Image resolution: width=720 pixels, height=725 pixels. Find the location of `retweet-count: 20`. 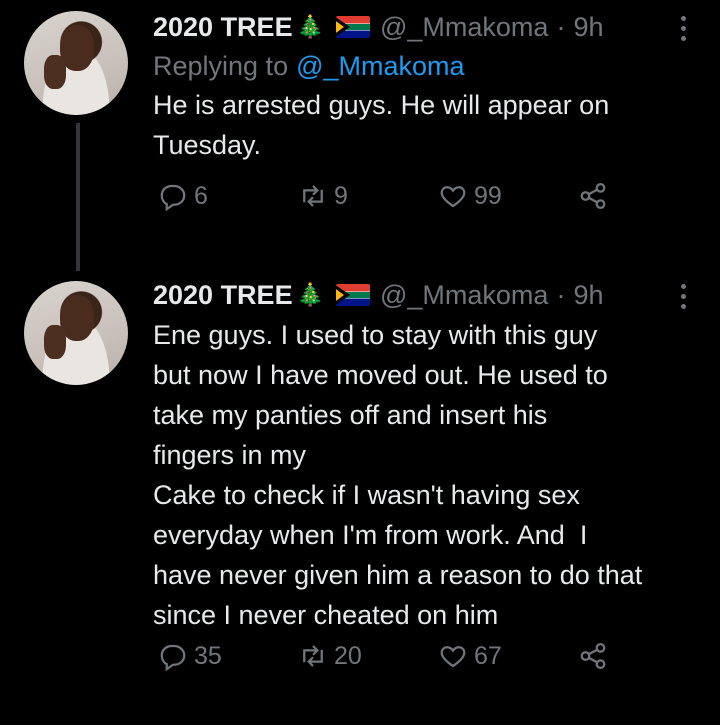

retweet-count: 20 is located at coordinates (348, 655).